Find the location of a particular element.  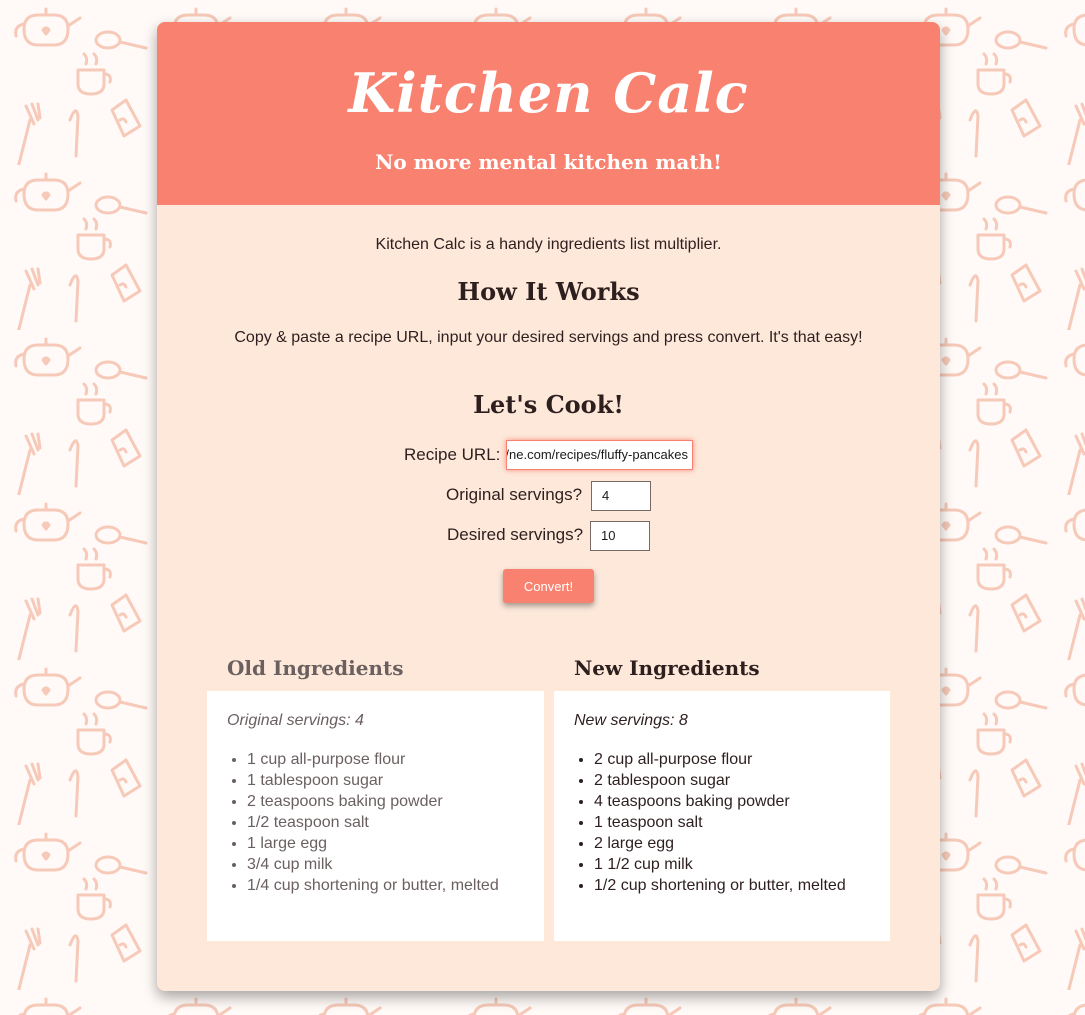

desired-servings-label: Desired servings? is located at coordinates (515, 534).